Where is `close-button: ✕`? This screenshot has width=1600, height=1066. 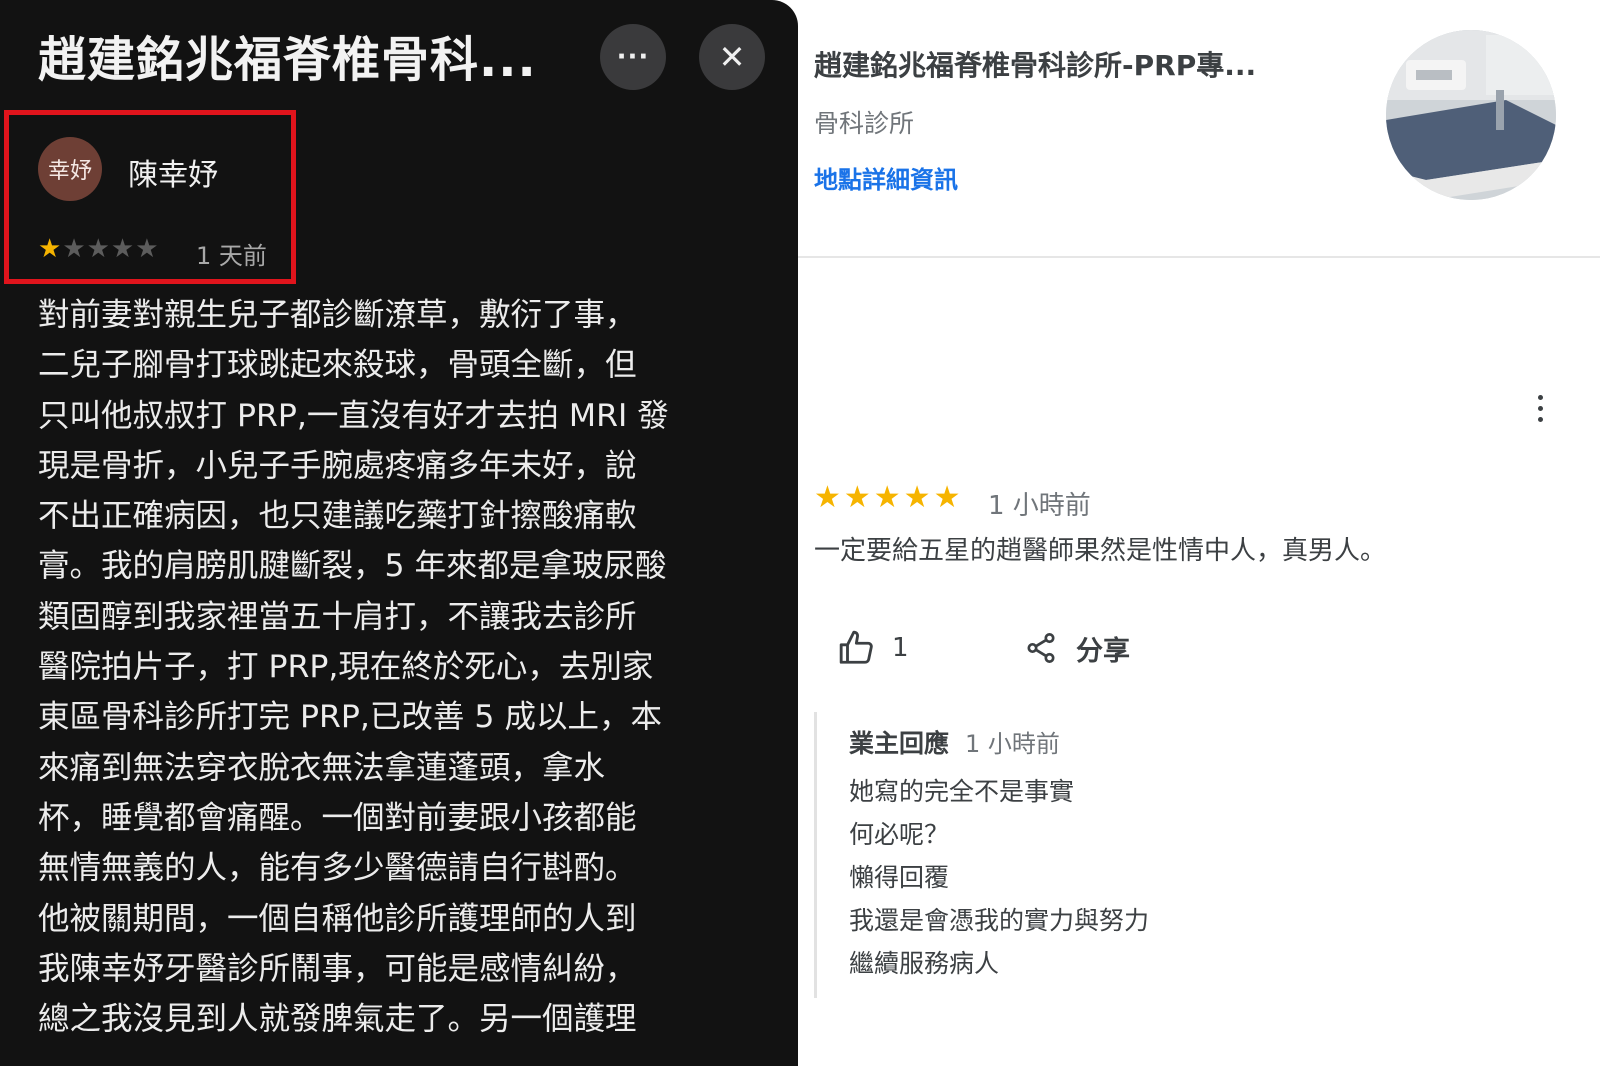
close-button: ✕ is located at coordinates (732, 57).